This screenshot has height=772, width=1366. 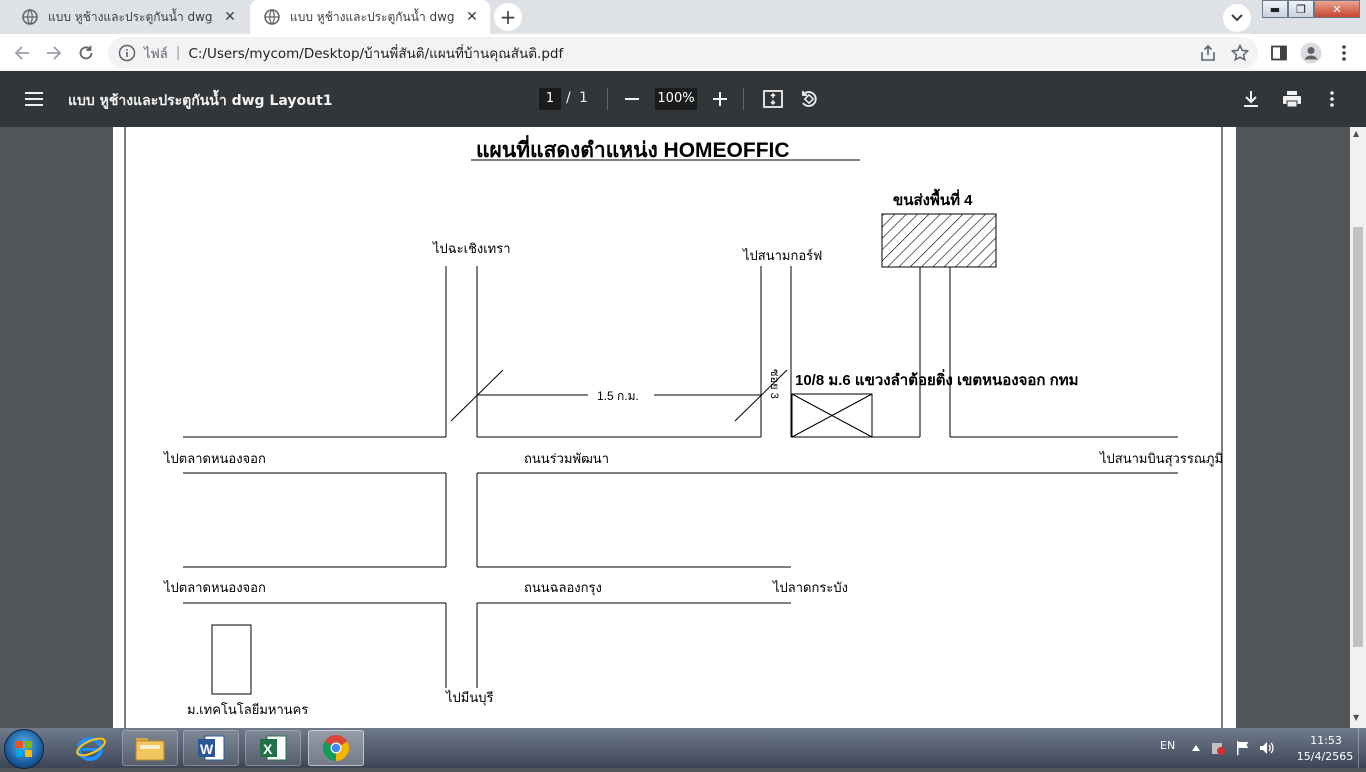 I want to click on chevron-down-icon, so click(x=1237, y=18).